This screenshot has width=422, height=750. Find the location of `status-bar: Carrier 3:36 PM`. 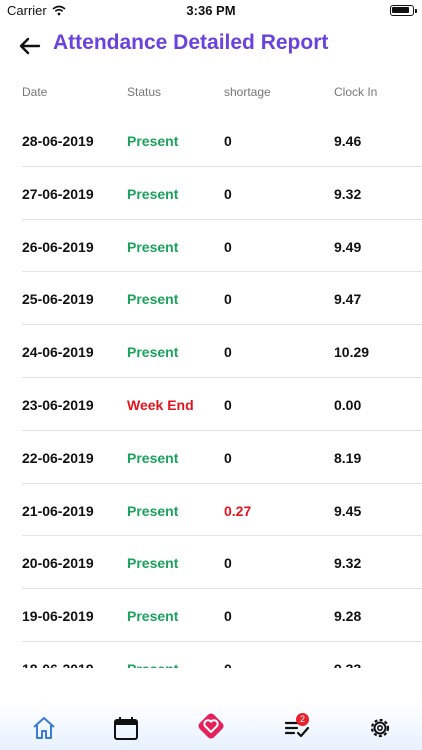

status-bar: Carrier 3:36 PM is located at coordinates (211, 11).